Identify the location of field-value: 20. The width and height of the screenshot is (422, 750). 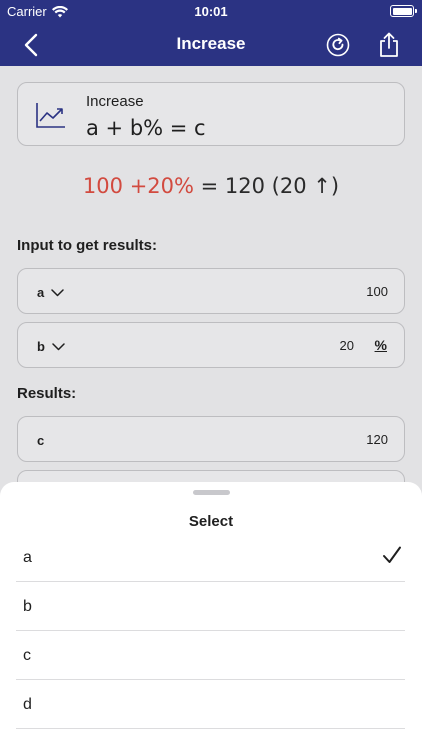
(347, 345).